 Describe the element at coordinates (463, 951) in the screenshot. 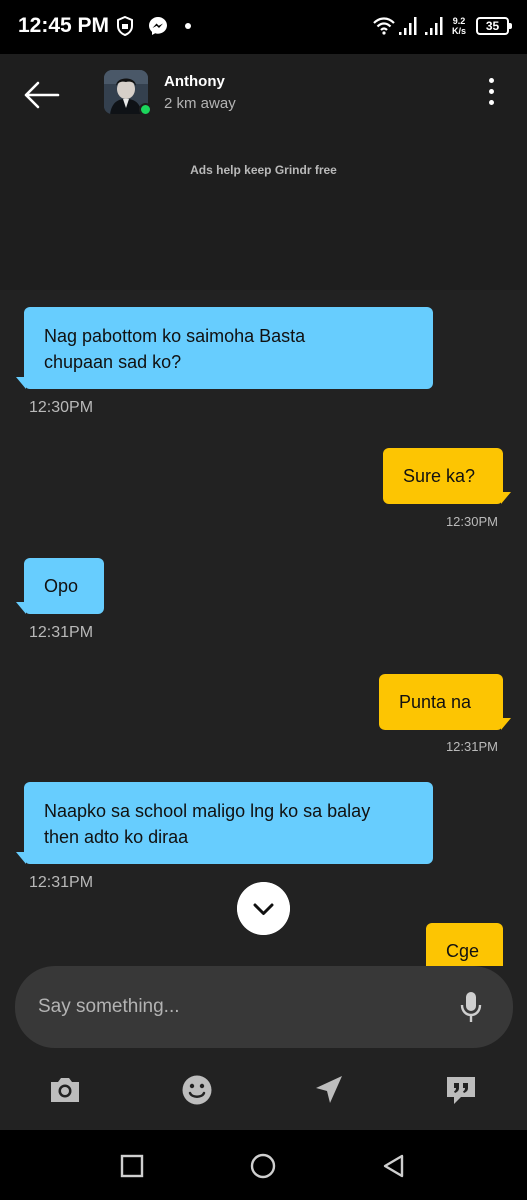

I see `message-text-line: Cge` at that location.